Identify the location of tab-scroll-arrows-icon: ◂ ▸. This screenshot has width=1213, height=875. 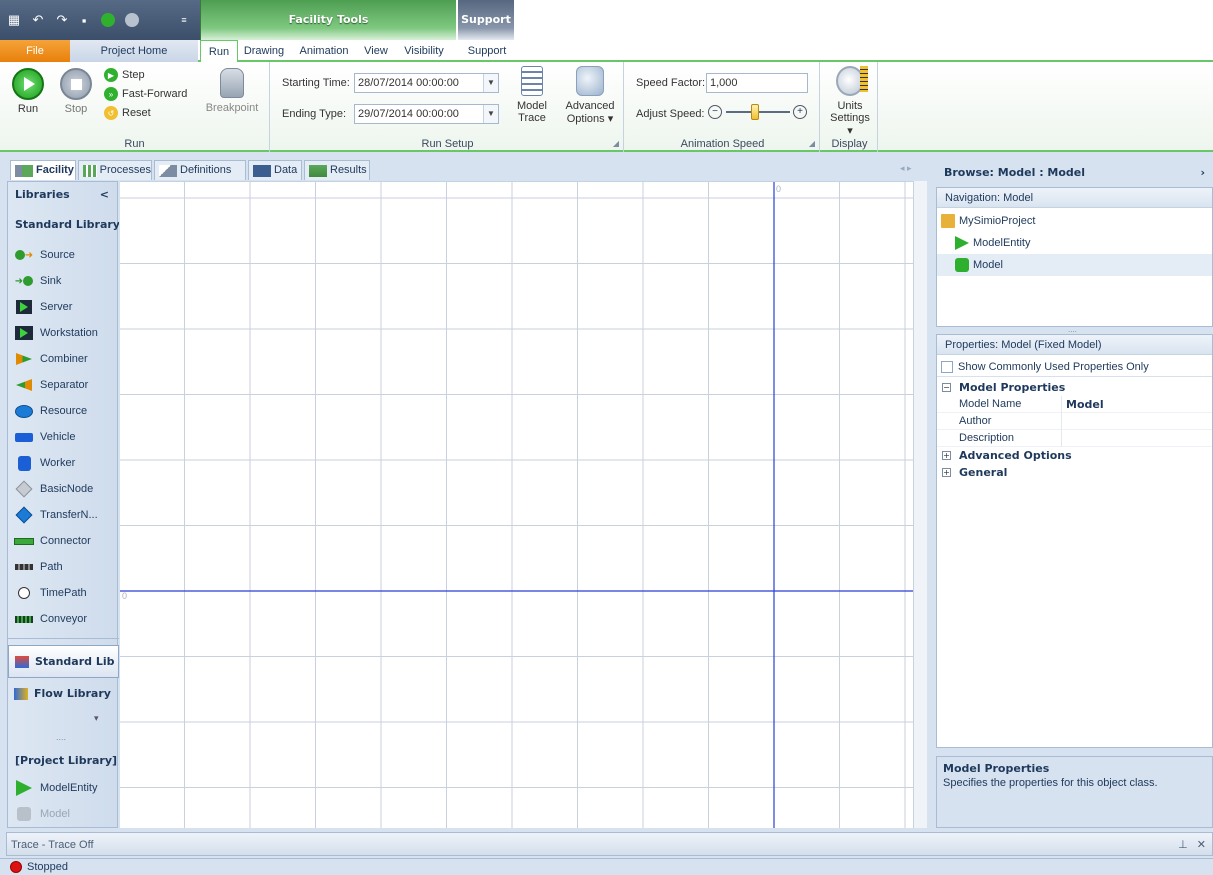
(906, 168).